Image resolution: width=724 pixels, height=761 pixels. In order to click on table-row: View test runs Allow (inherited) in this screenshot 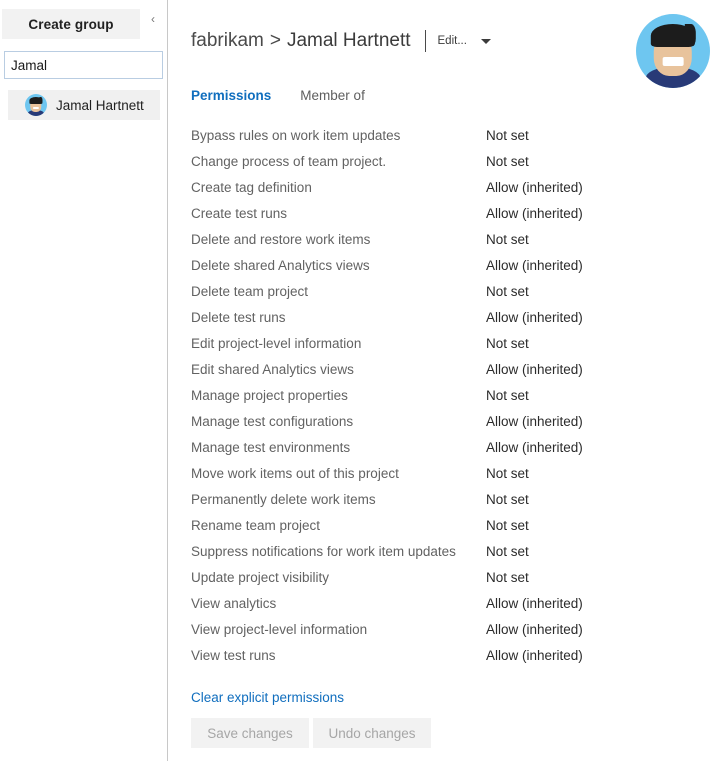, I will do `click(441, 660)`.